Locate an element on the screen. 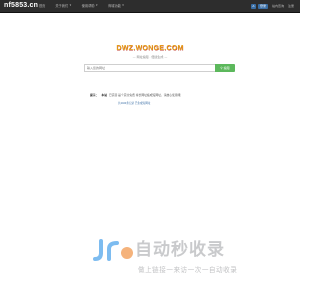 Image resolution: width=320 pixels, height=300 pixels. site-query-link: 站内查询 is located at coordinates (277, 6).